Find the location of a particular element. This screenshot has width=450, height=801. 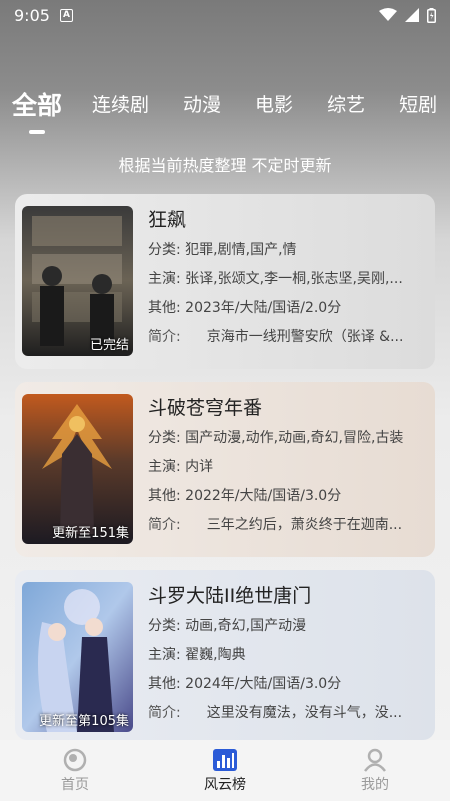

drama-category: 分类: 犯罪,剧情,国产,情 is located at coordinates (222, 250).